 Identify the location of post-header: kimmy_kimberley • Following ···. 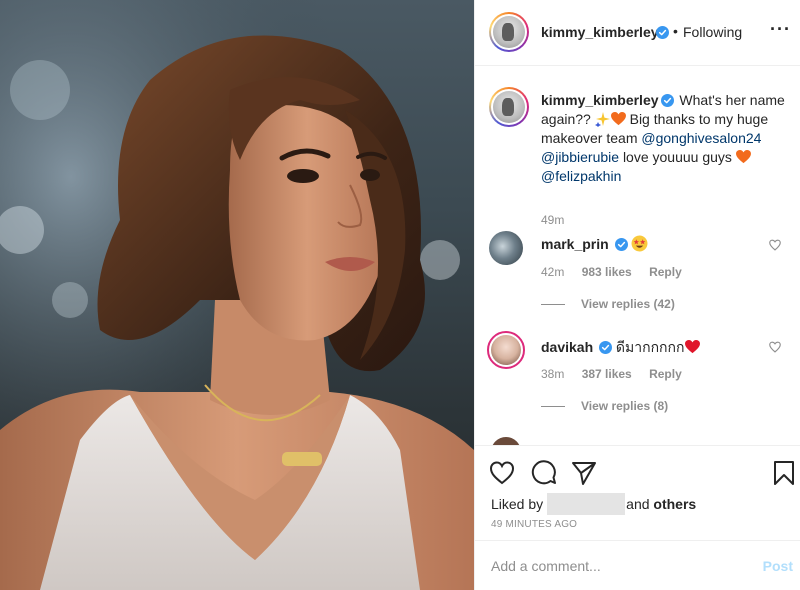
(637, 33).